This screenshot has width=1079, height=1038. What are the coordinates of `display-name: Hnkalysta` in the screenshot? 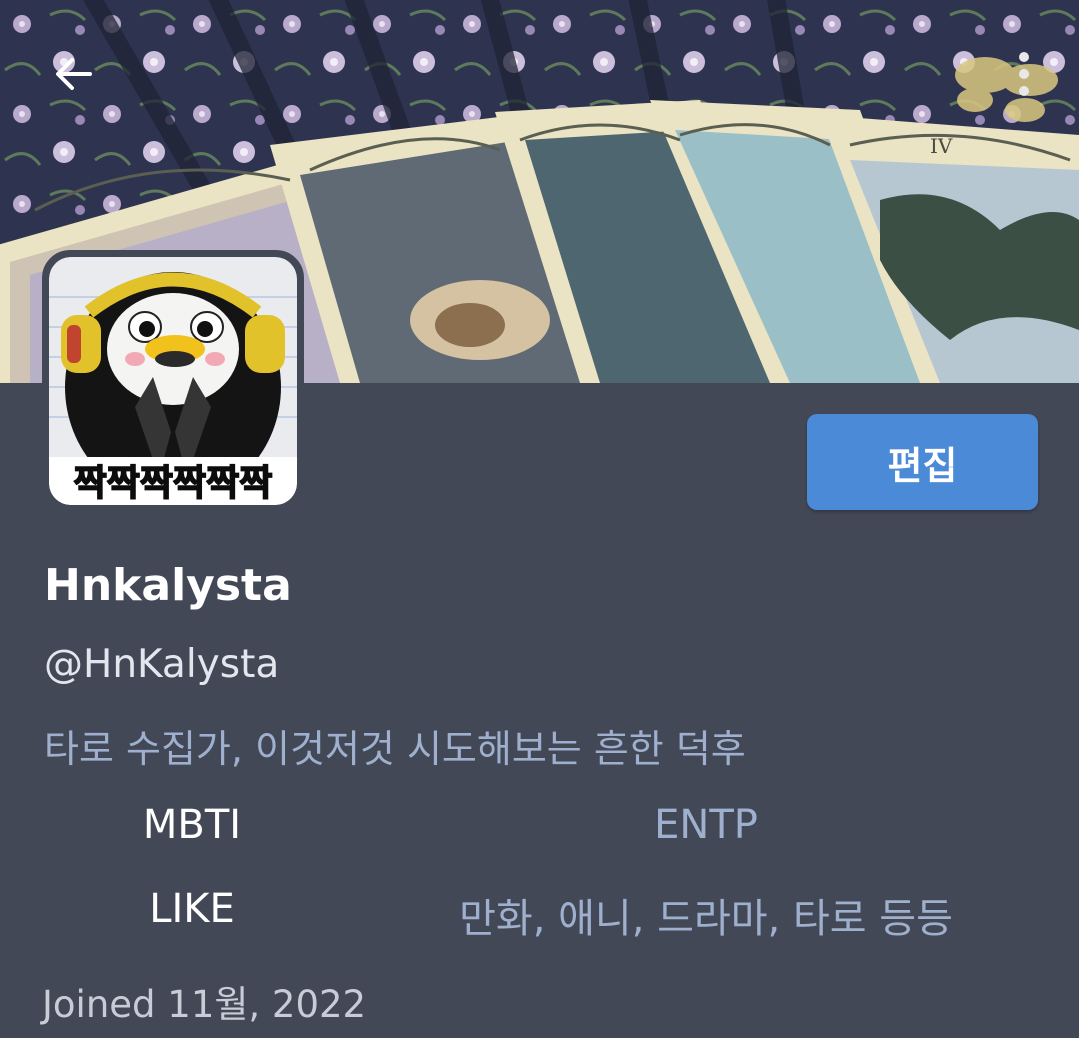 It's located at (168, 585).